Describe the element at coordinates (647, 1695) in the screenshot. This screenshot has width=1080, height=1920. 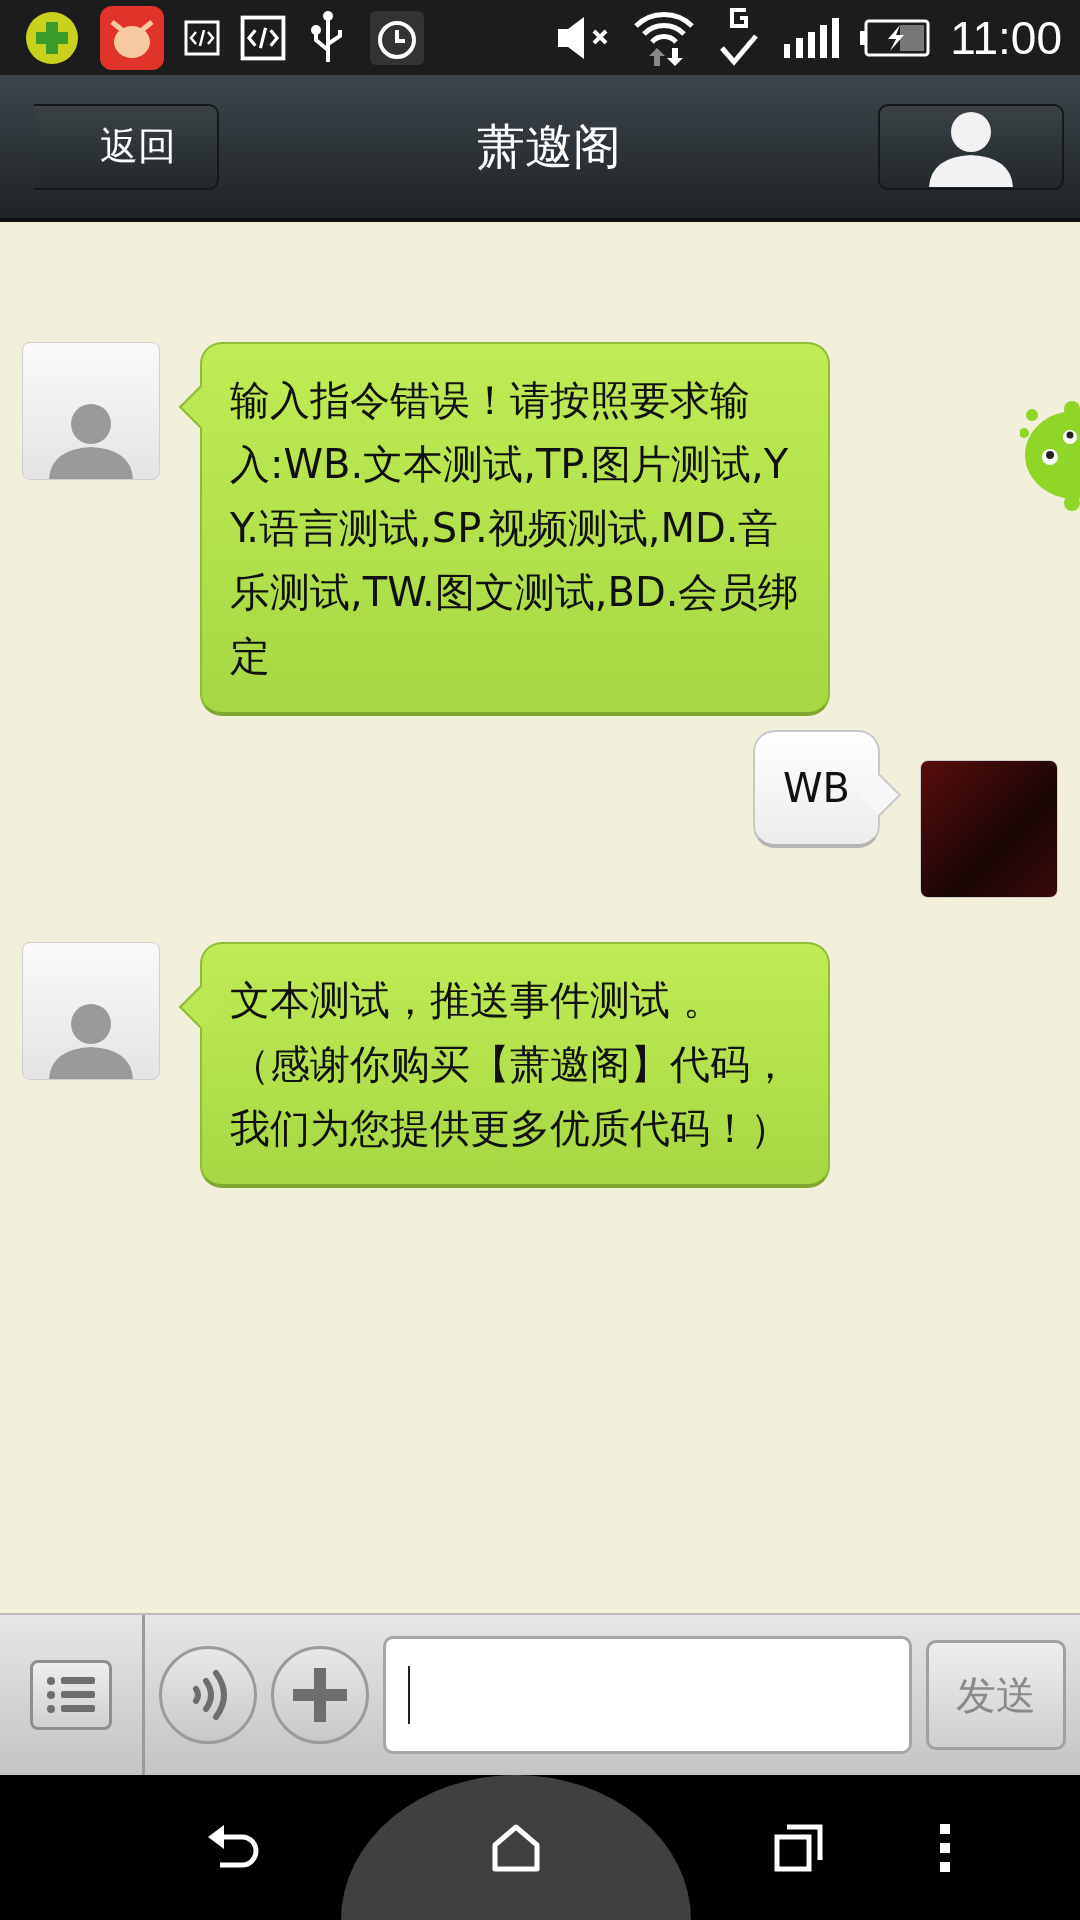
I see `message-input` at that location.